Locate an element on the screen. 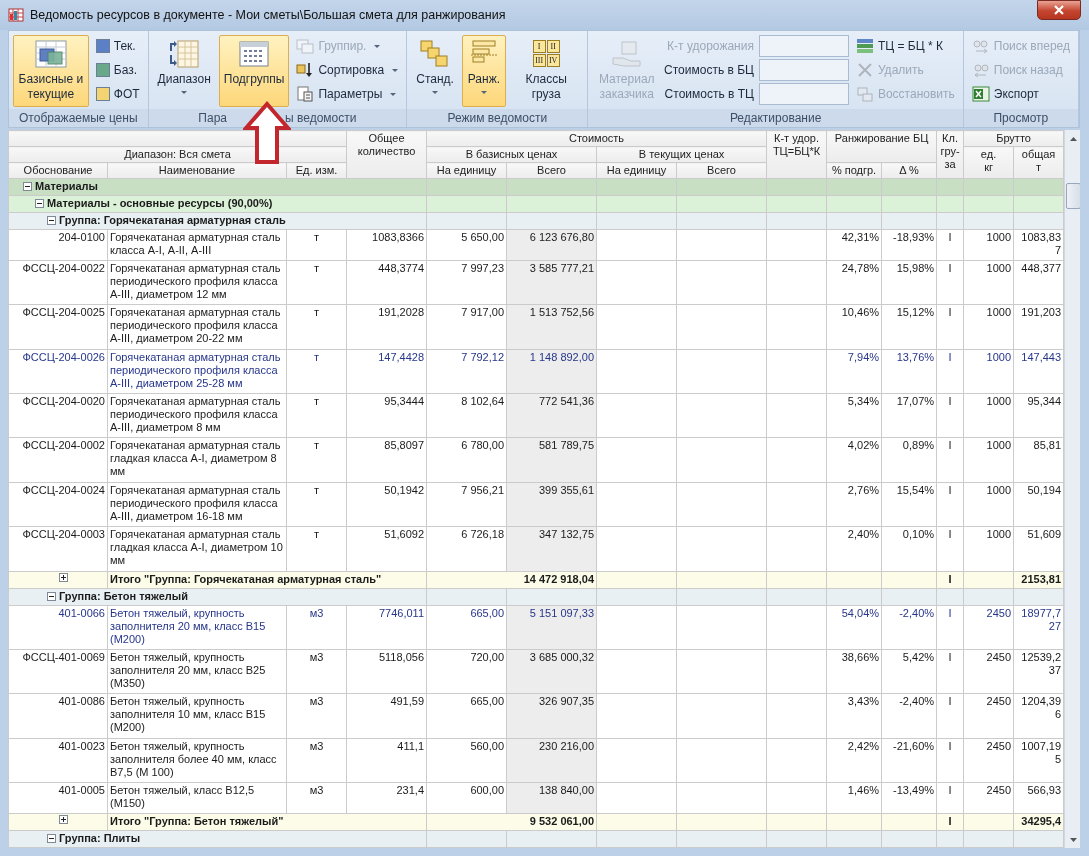  table-cell: 2,76% is located at coordinates (854, 504).